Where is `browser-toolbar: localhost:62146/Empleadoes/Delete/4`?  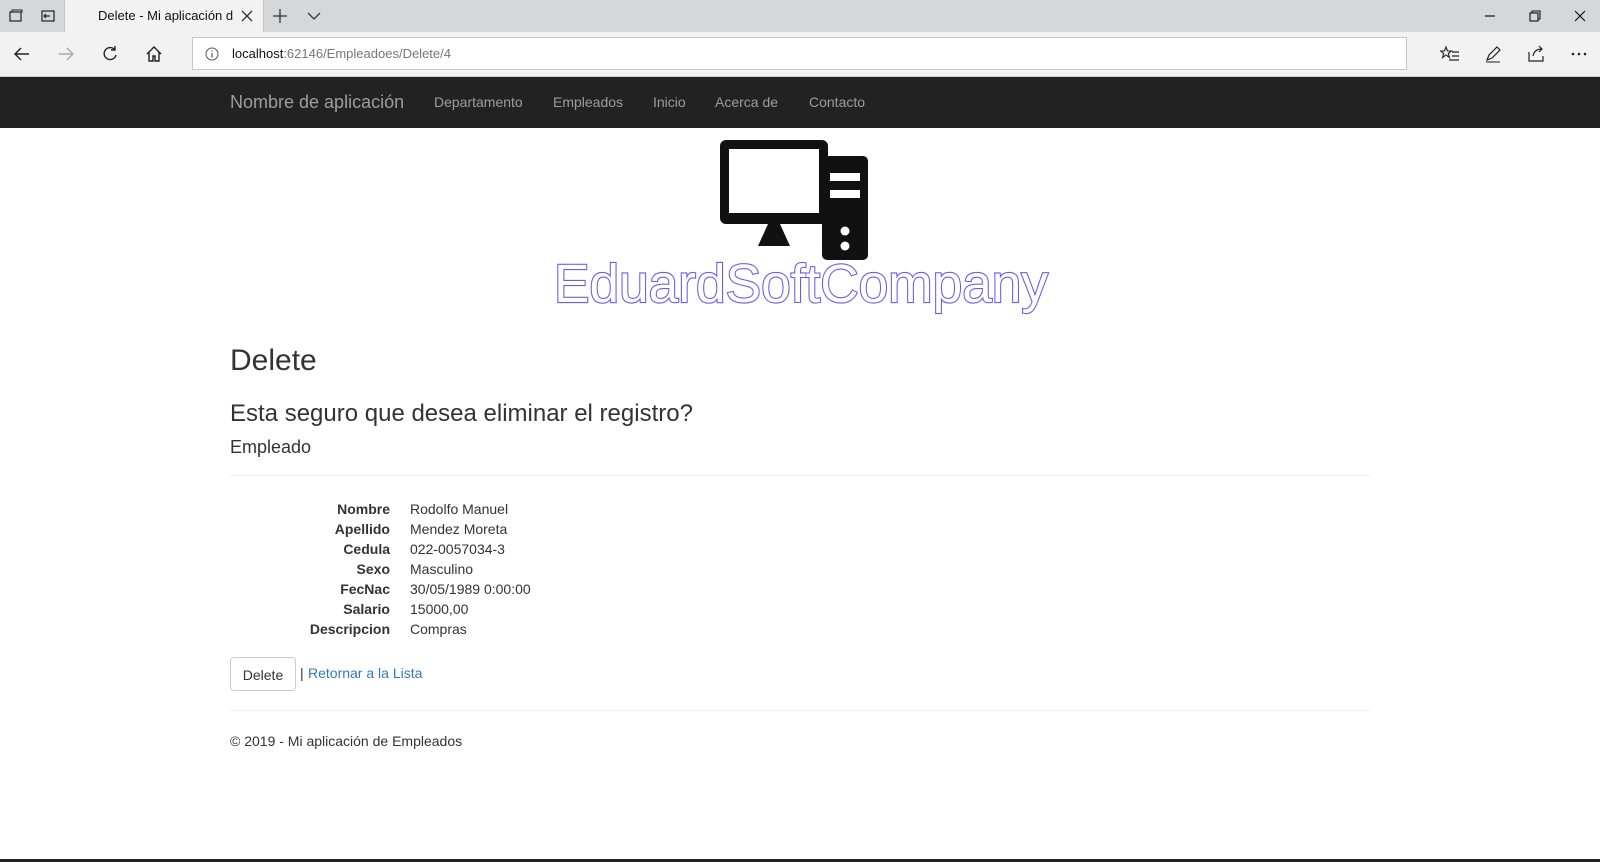
browser-toolbar: localhost:62146/Empleadoes/Delete/4 is located at coordinates (800, 54).